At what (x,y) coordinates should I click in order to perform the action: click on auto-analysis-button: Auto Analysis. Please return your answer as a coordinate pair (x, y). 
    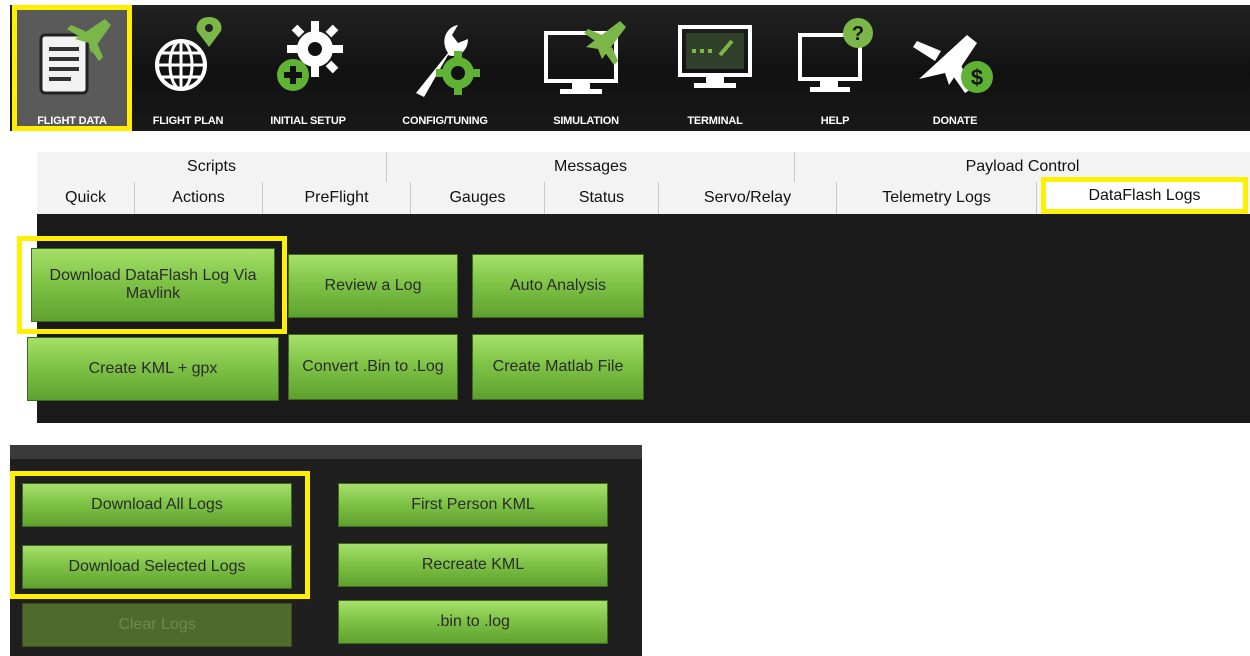
    Looking at the image, I should click on (558, 286).